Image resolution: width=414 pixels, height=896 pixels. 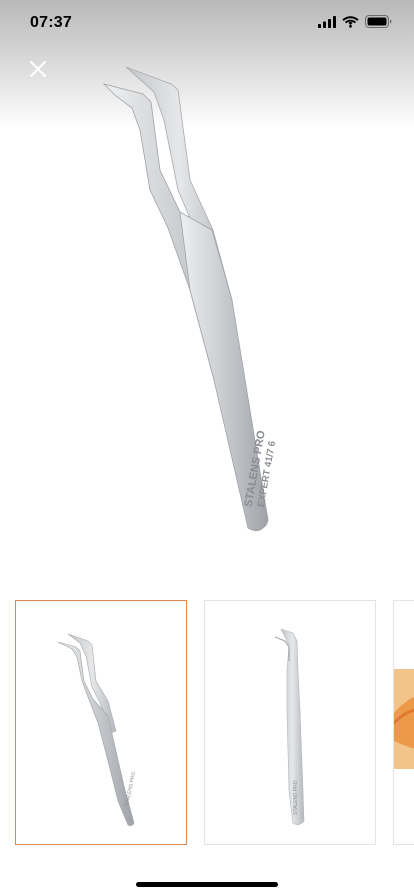 I want to click on status-bar: 07:37, so click(x=207, y=24).